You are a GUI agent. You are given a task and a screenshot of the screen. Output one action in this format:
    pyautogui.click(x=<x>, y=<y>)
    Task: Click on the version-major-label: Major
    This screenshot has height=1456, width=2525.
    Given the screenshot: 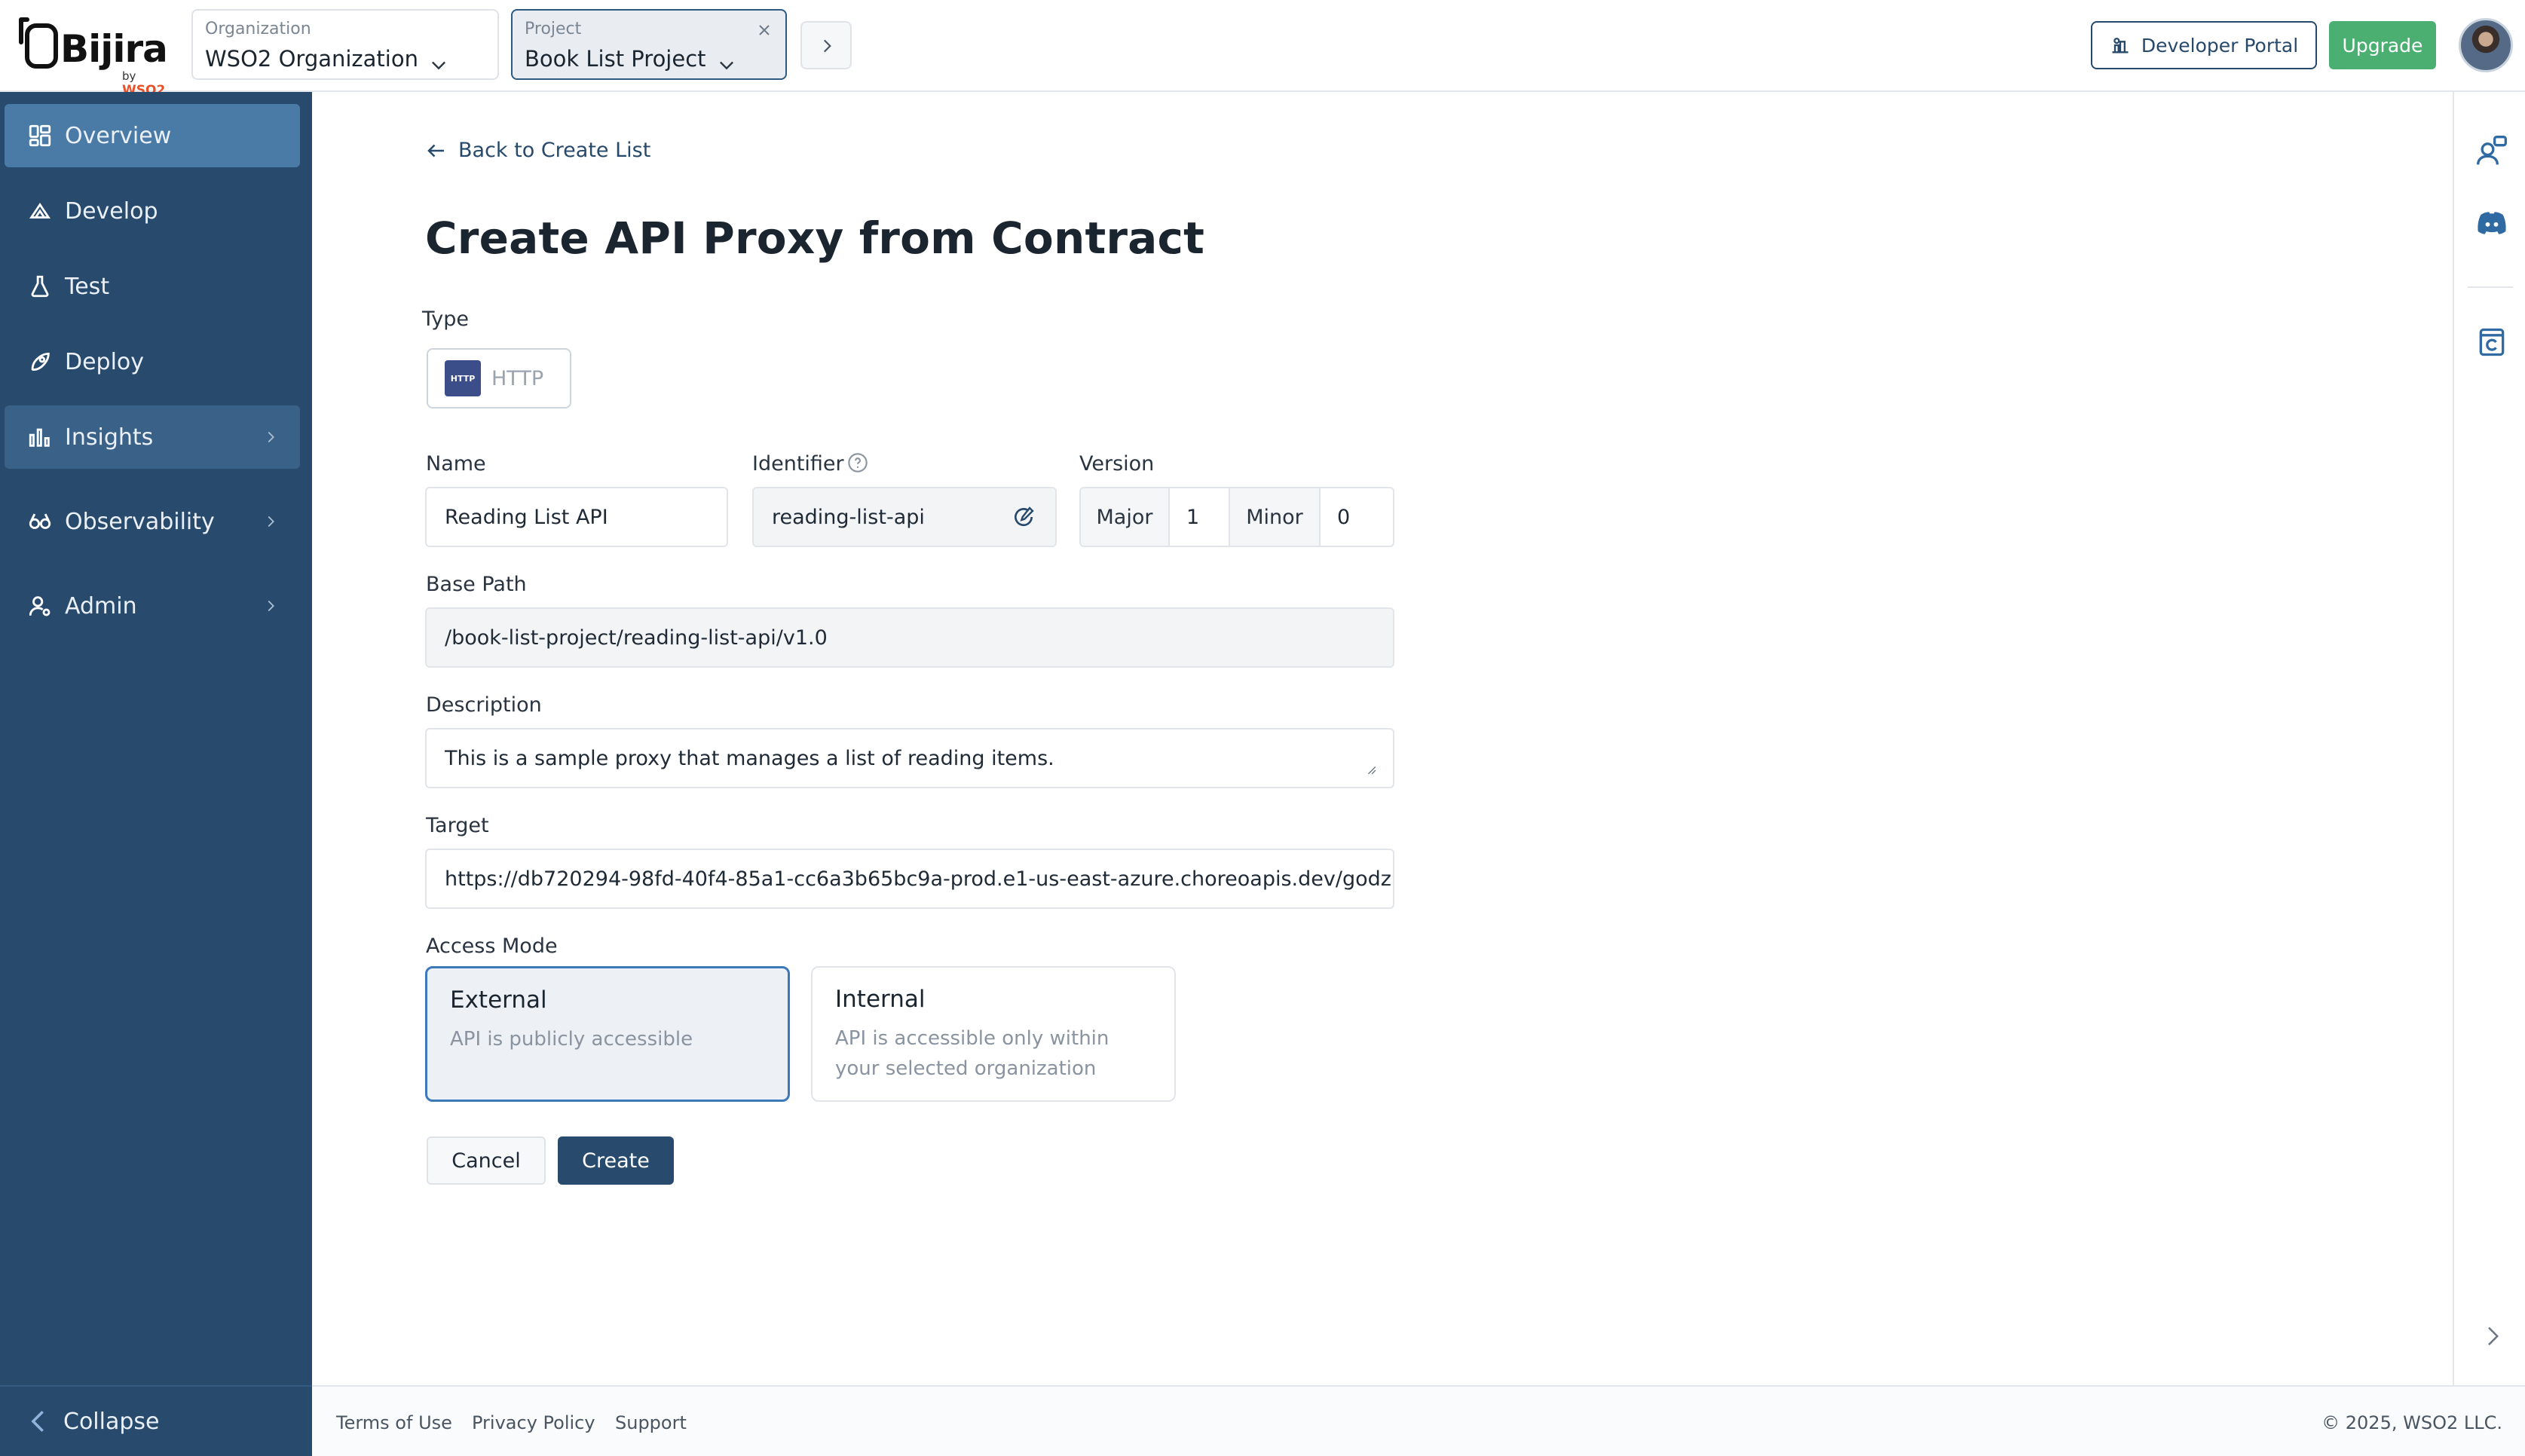 What is the action you would take?
    pyautogui.click(x=1125, y=517)
    